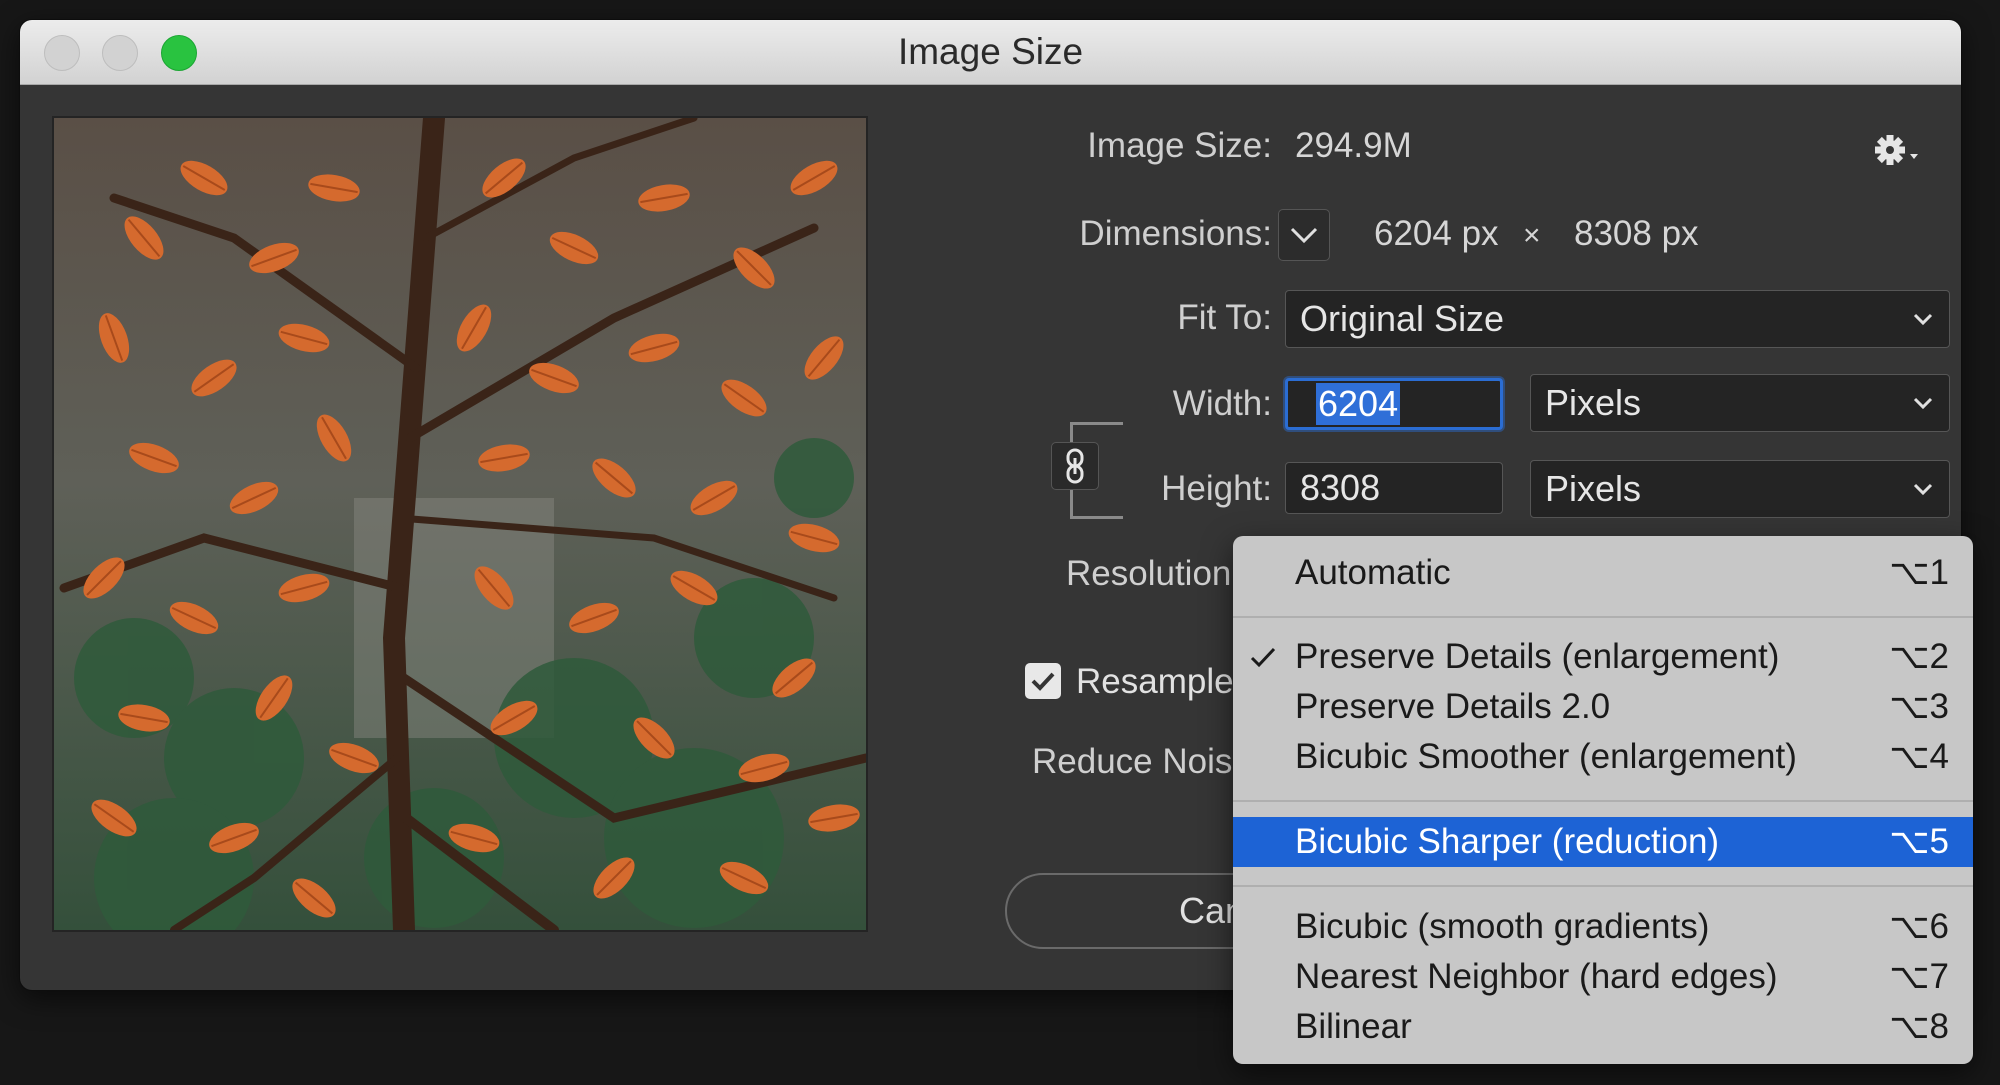 Image resolution: width=2000 pixels, height=1085 pixels. Describe the element at coordinates (1224, 317) in the screenshot. I see `fit-to-label: Fit To:` at that location.